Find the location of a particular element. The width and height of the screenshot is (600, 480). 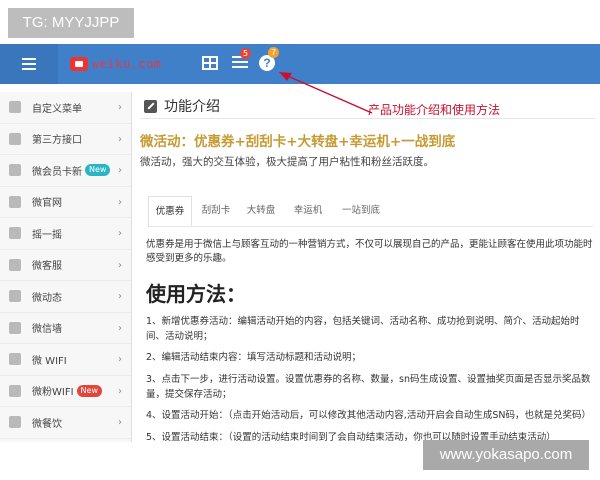

sidebar-item-label: 微餐饮 is located at coordinates (47, 424).